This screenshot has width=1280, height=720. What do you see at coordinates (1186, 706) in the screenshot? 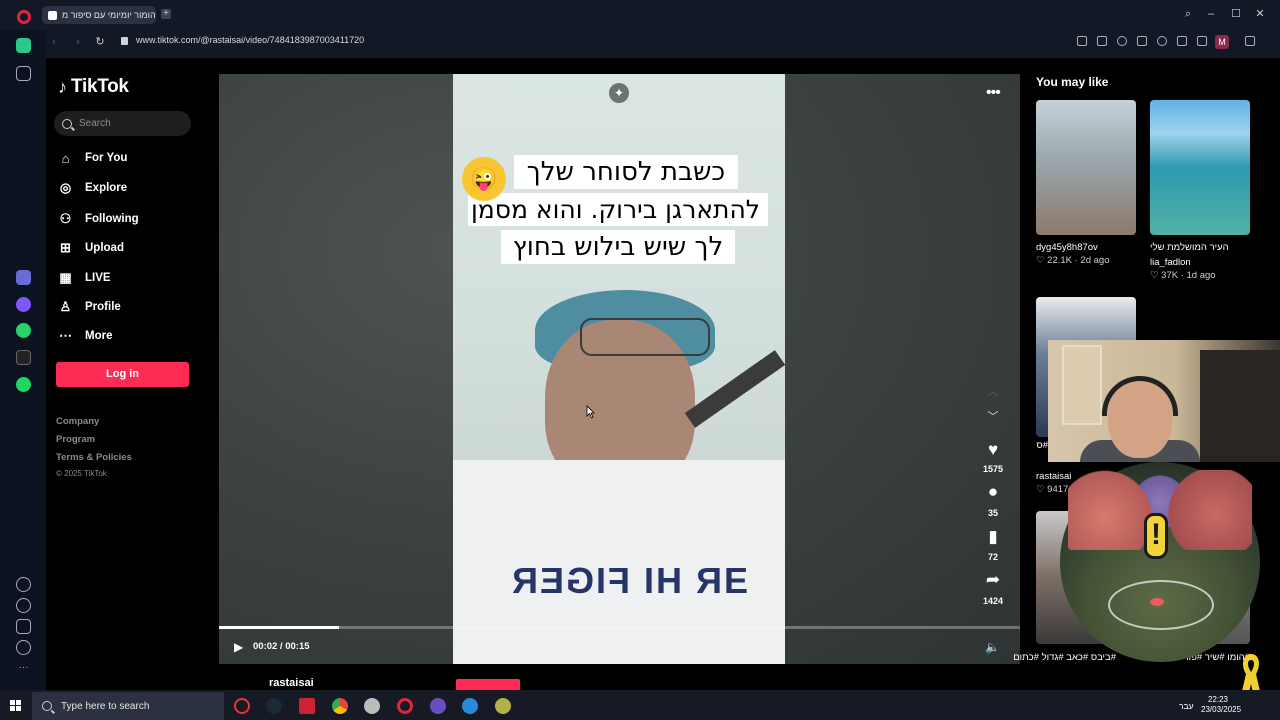
I see `language-indicator: עבר` at bounding box center [1186, 706].